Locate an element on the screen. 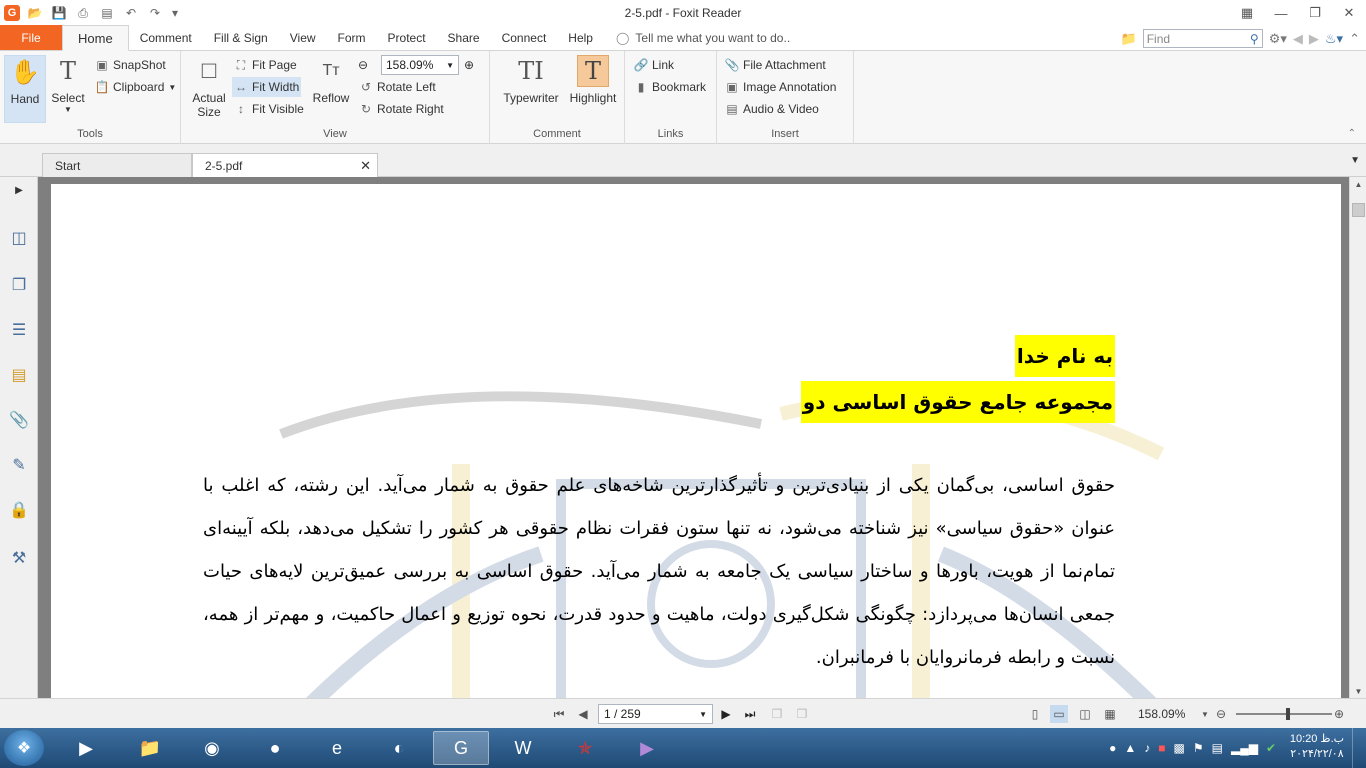 The height and width of the screenshot is (768, 1366). collapse-ribbon-arrow-icon: ⌃ is located at coordinates (1352, 133).